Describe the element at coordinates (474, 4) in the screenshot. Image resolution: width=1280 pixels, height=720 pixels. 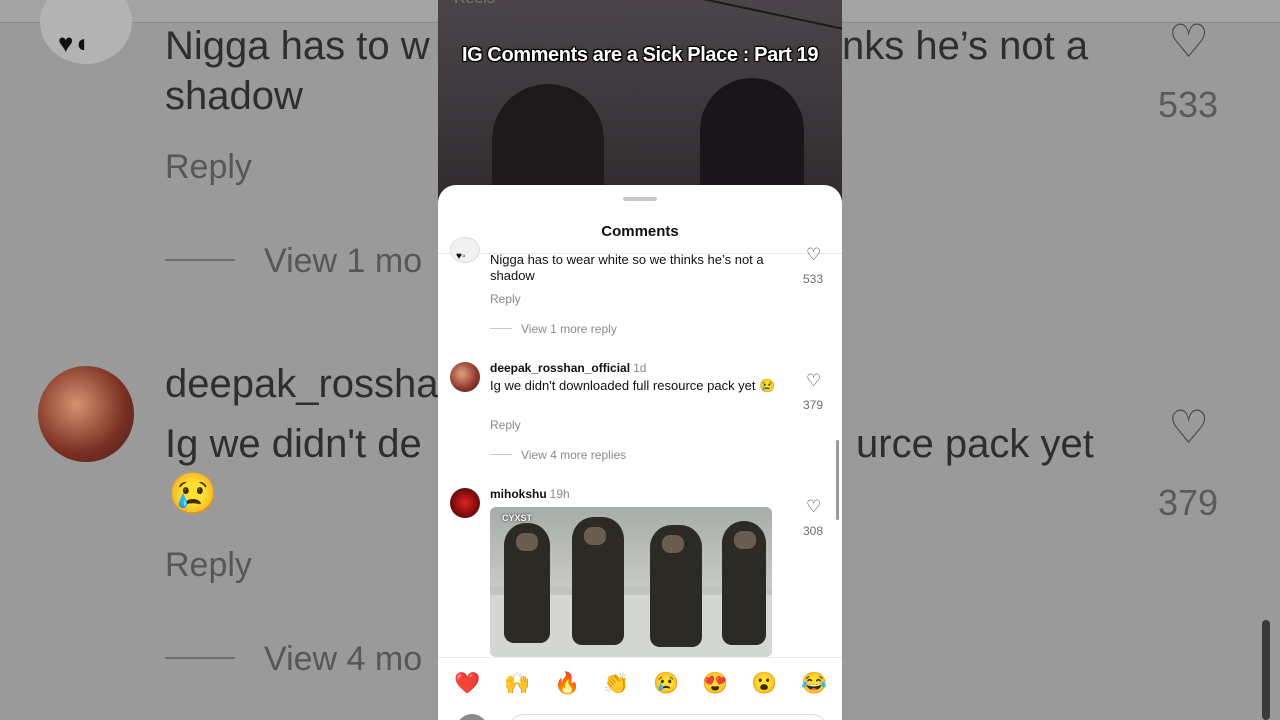
I see `reel-status-text: Reels` at that location.